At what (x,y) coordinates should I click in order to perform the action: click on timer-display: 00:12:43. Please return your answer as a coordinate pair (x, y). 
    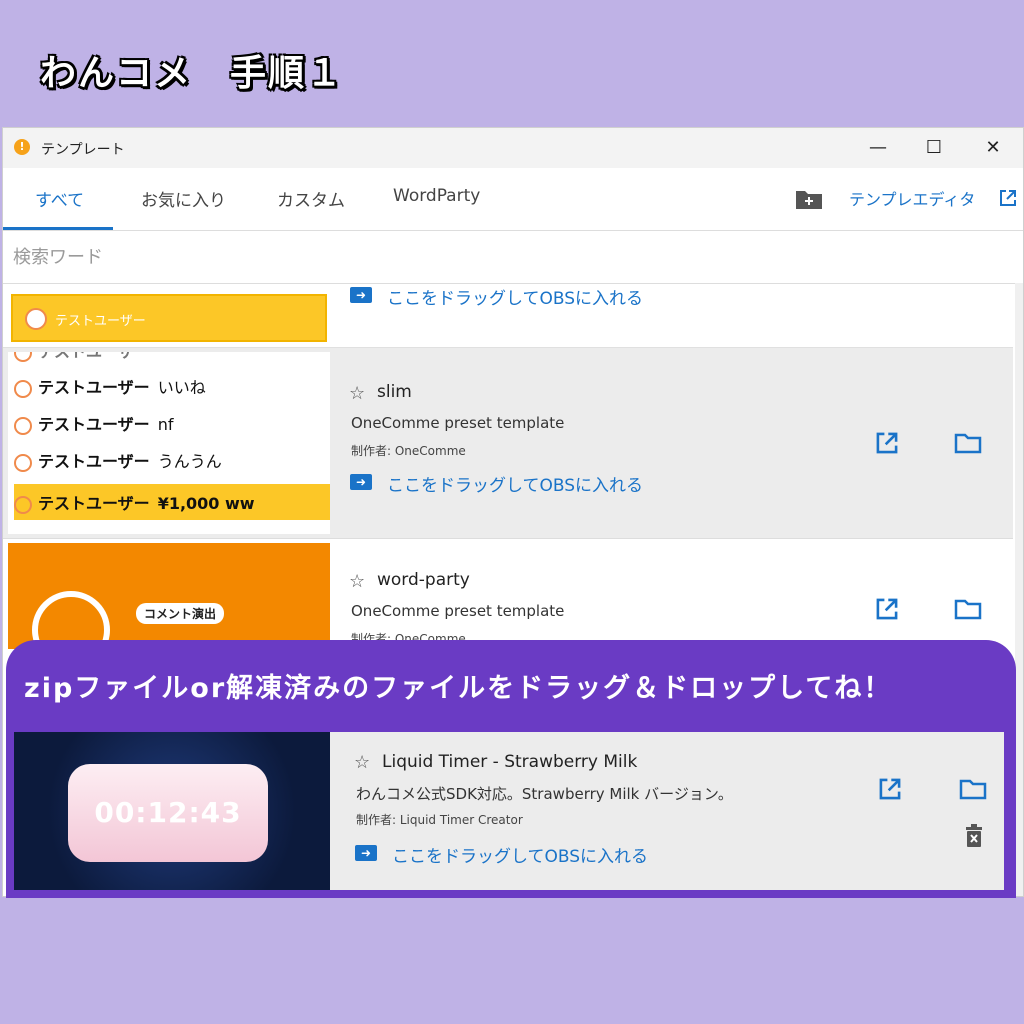
    Looking at the image, I should click on (168, 813).